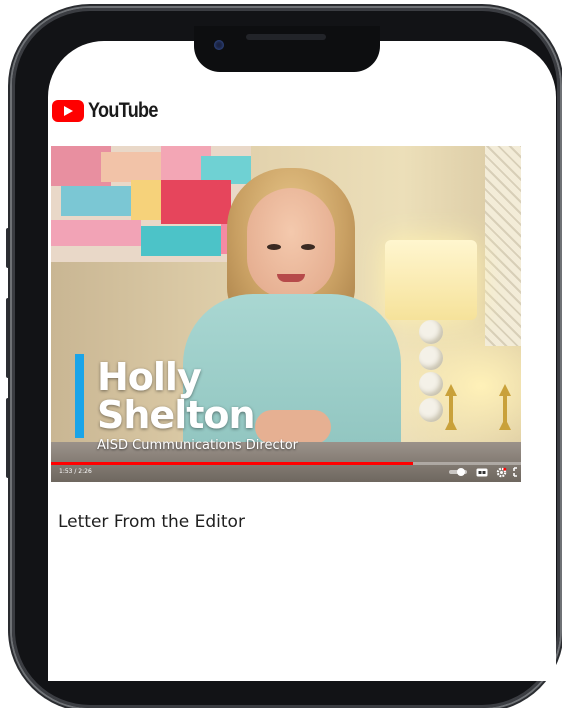 Image resolution: width=562 pixels, height=708 pixels. Describe the element at coordinates (75, 471) in the screenshot. I see `time-display: 1:53 / 2:26` at that location.